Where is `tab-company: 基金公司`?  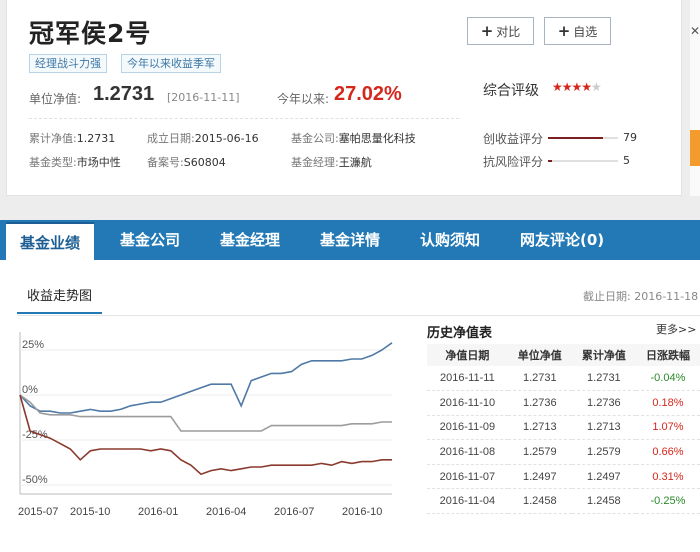 tab-company: 基金公司 is located at coordinates (150, 240).